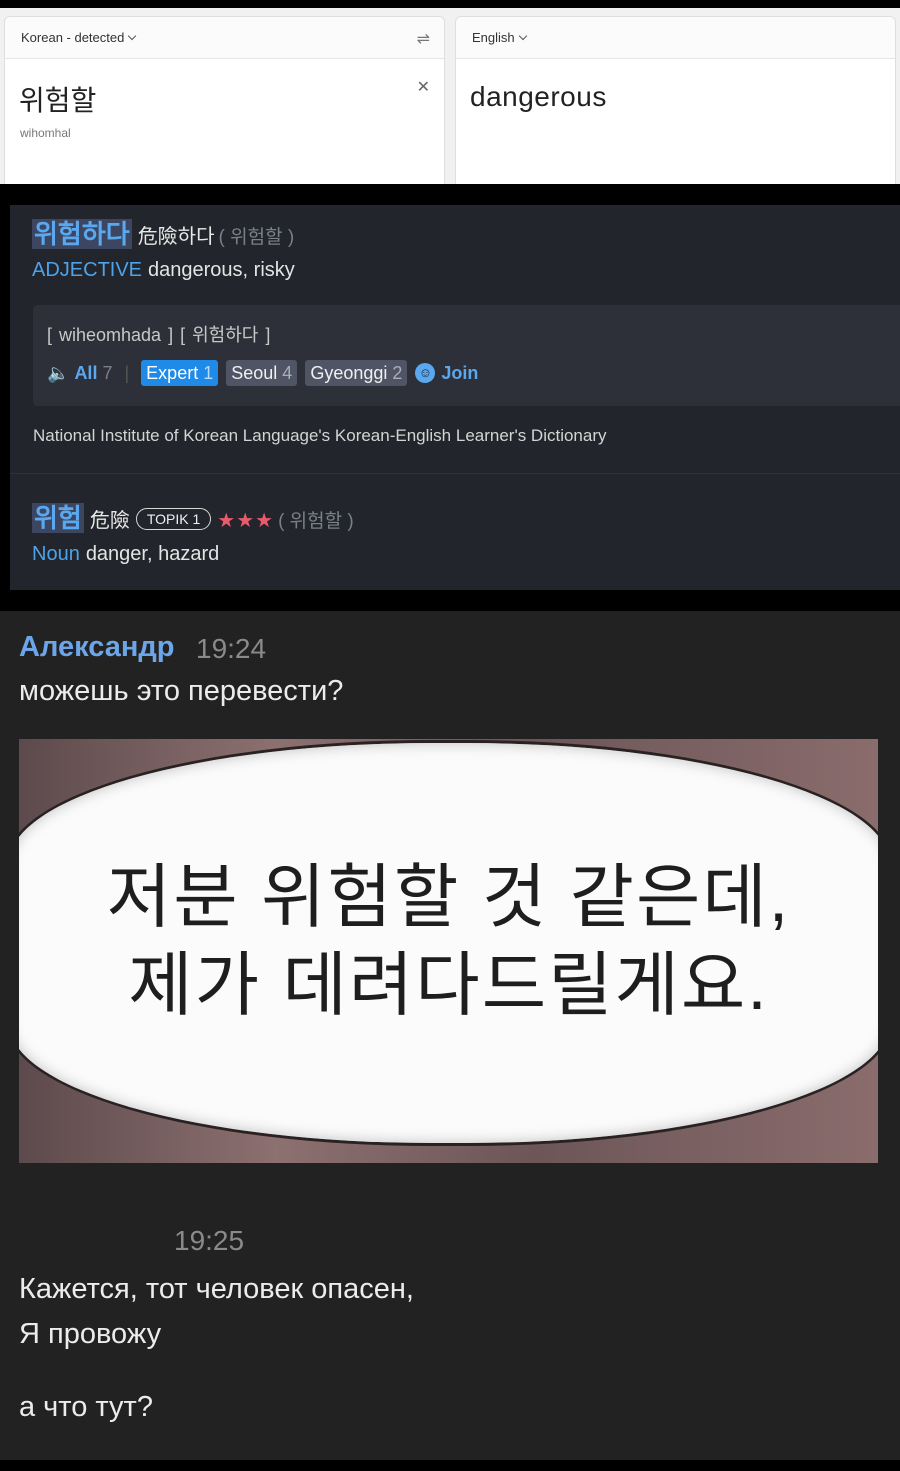 This screenshot has width=900, height=1471. I want to click on definition: dangerous, risky, so click(221, 270).